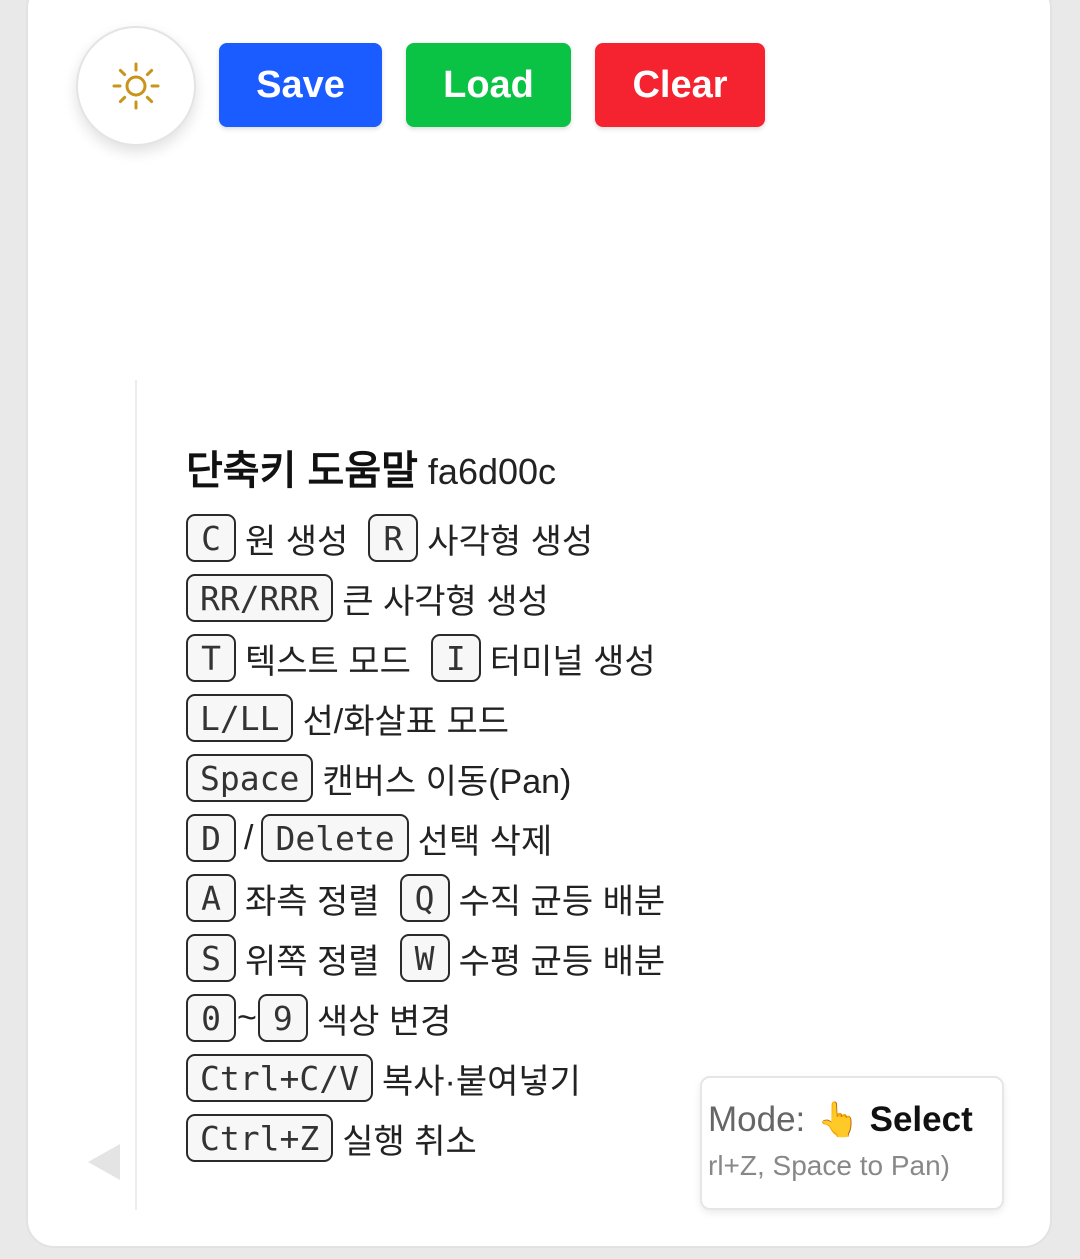 This screenshot has width=1080, height=1259. What do you see at coordinates (260, 598) in the screenshot?
I see `key-badge: RR/RRR` at bounding box center [260, 598].